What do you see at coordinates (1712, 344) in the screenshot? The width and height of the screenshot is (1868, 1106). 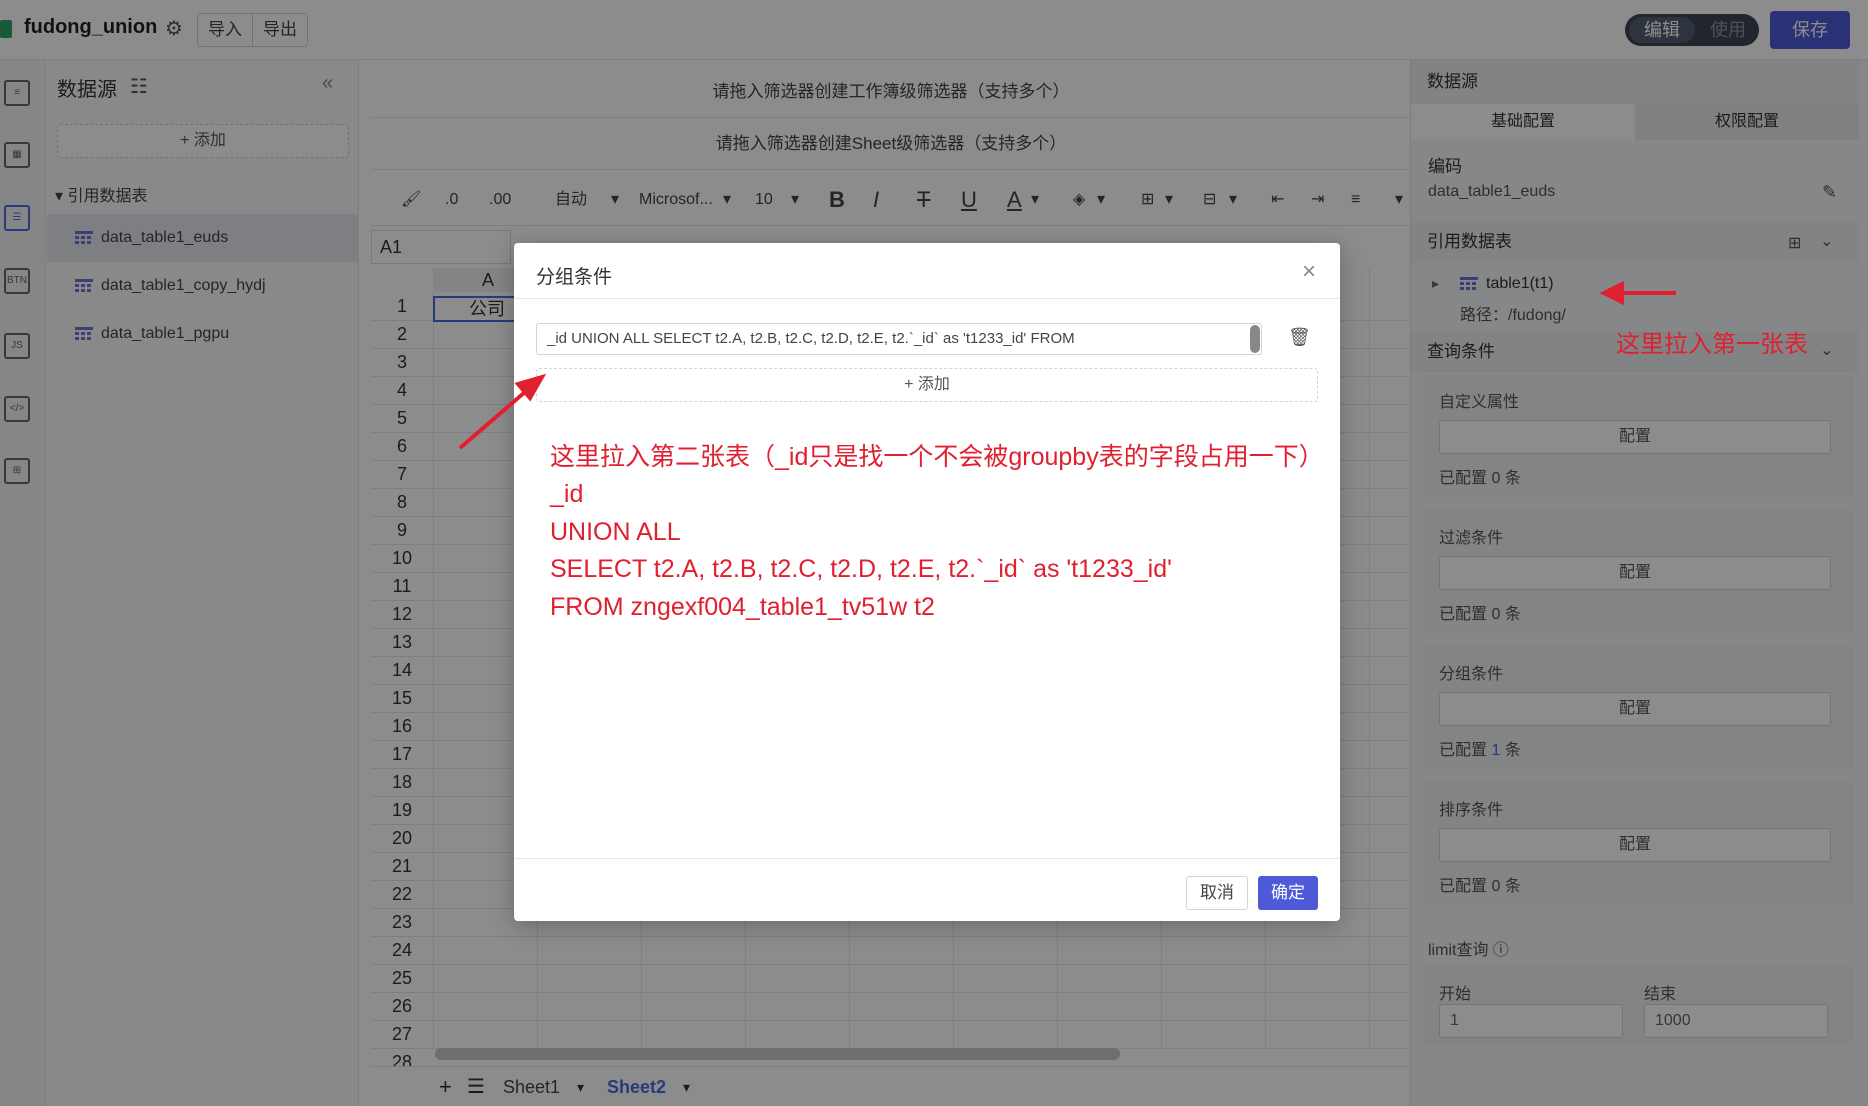 I see `annotation-right: 这里拉入第一张表` at bounding box center [1712, 344].